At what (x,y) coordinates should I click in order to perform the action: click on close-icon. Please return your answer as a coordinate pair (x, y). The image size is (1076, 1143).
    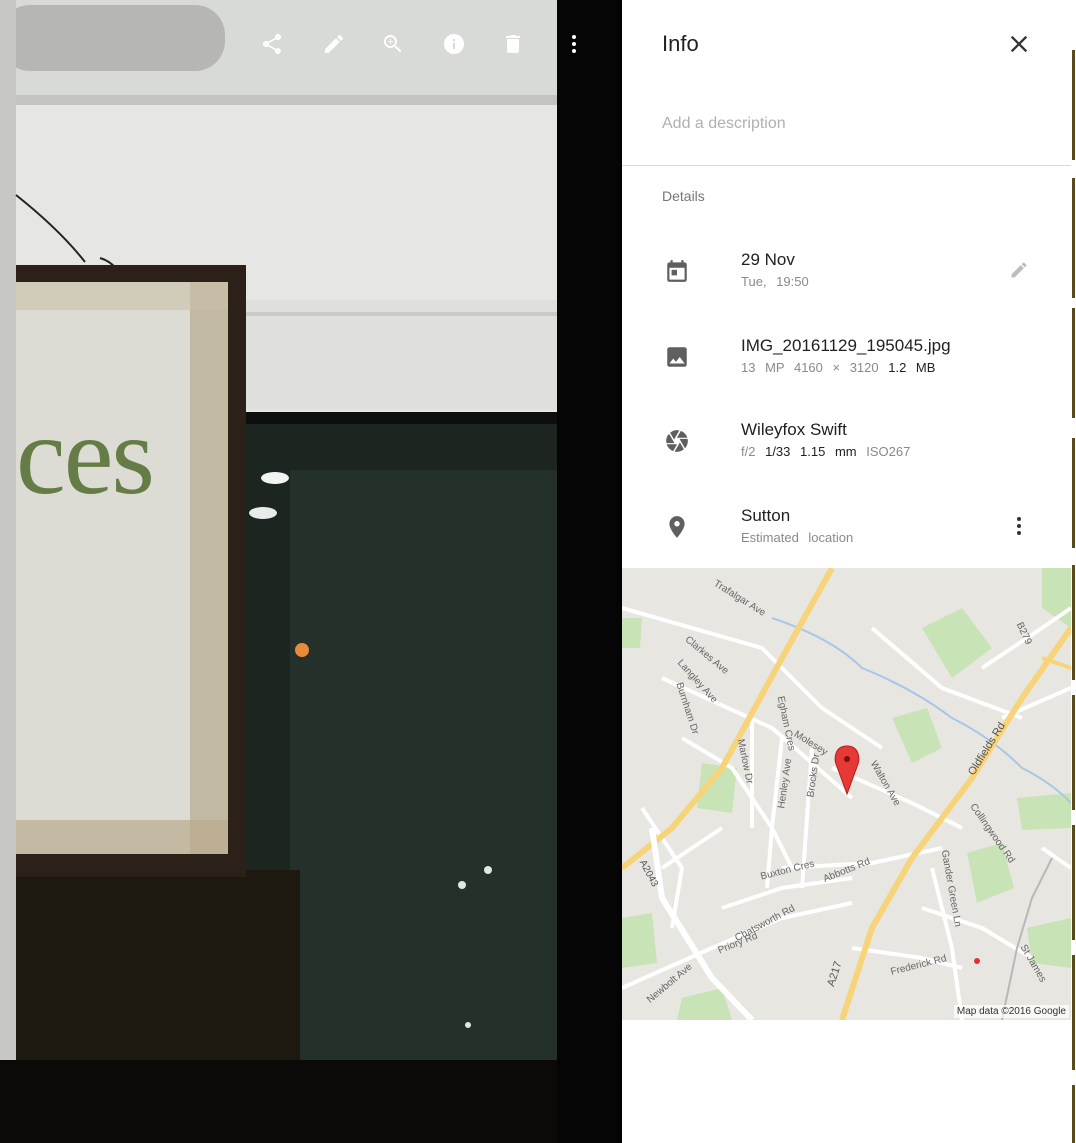
    Looking at the image, I should click on (1019, 44).